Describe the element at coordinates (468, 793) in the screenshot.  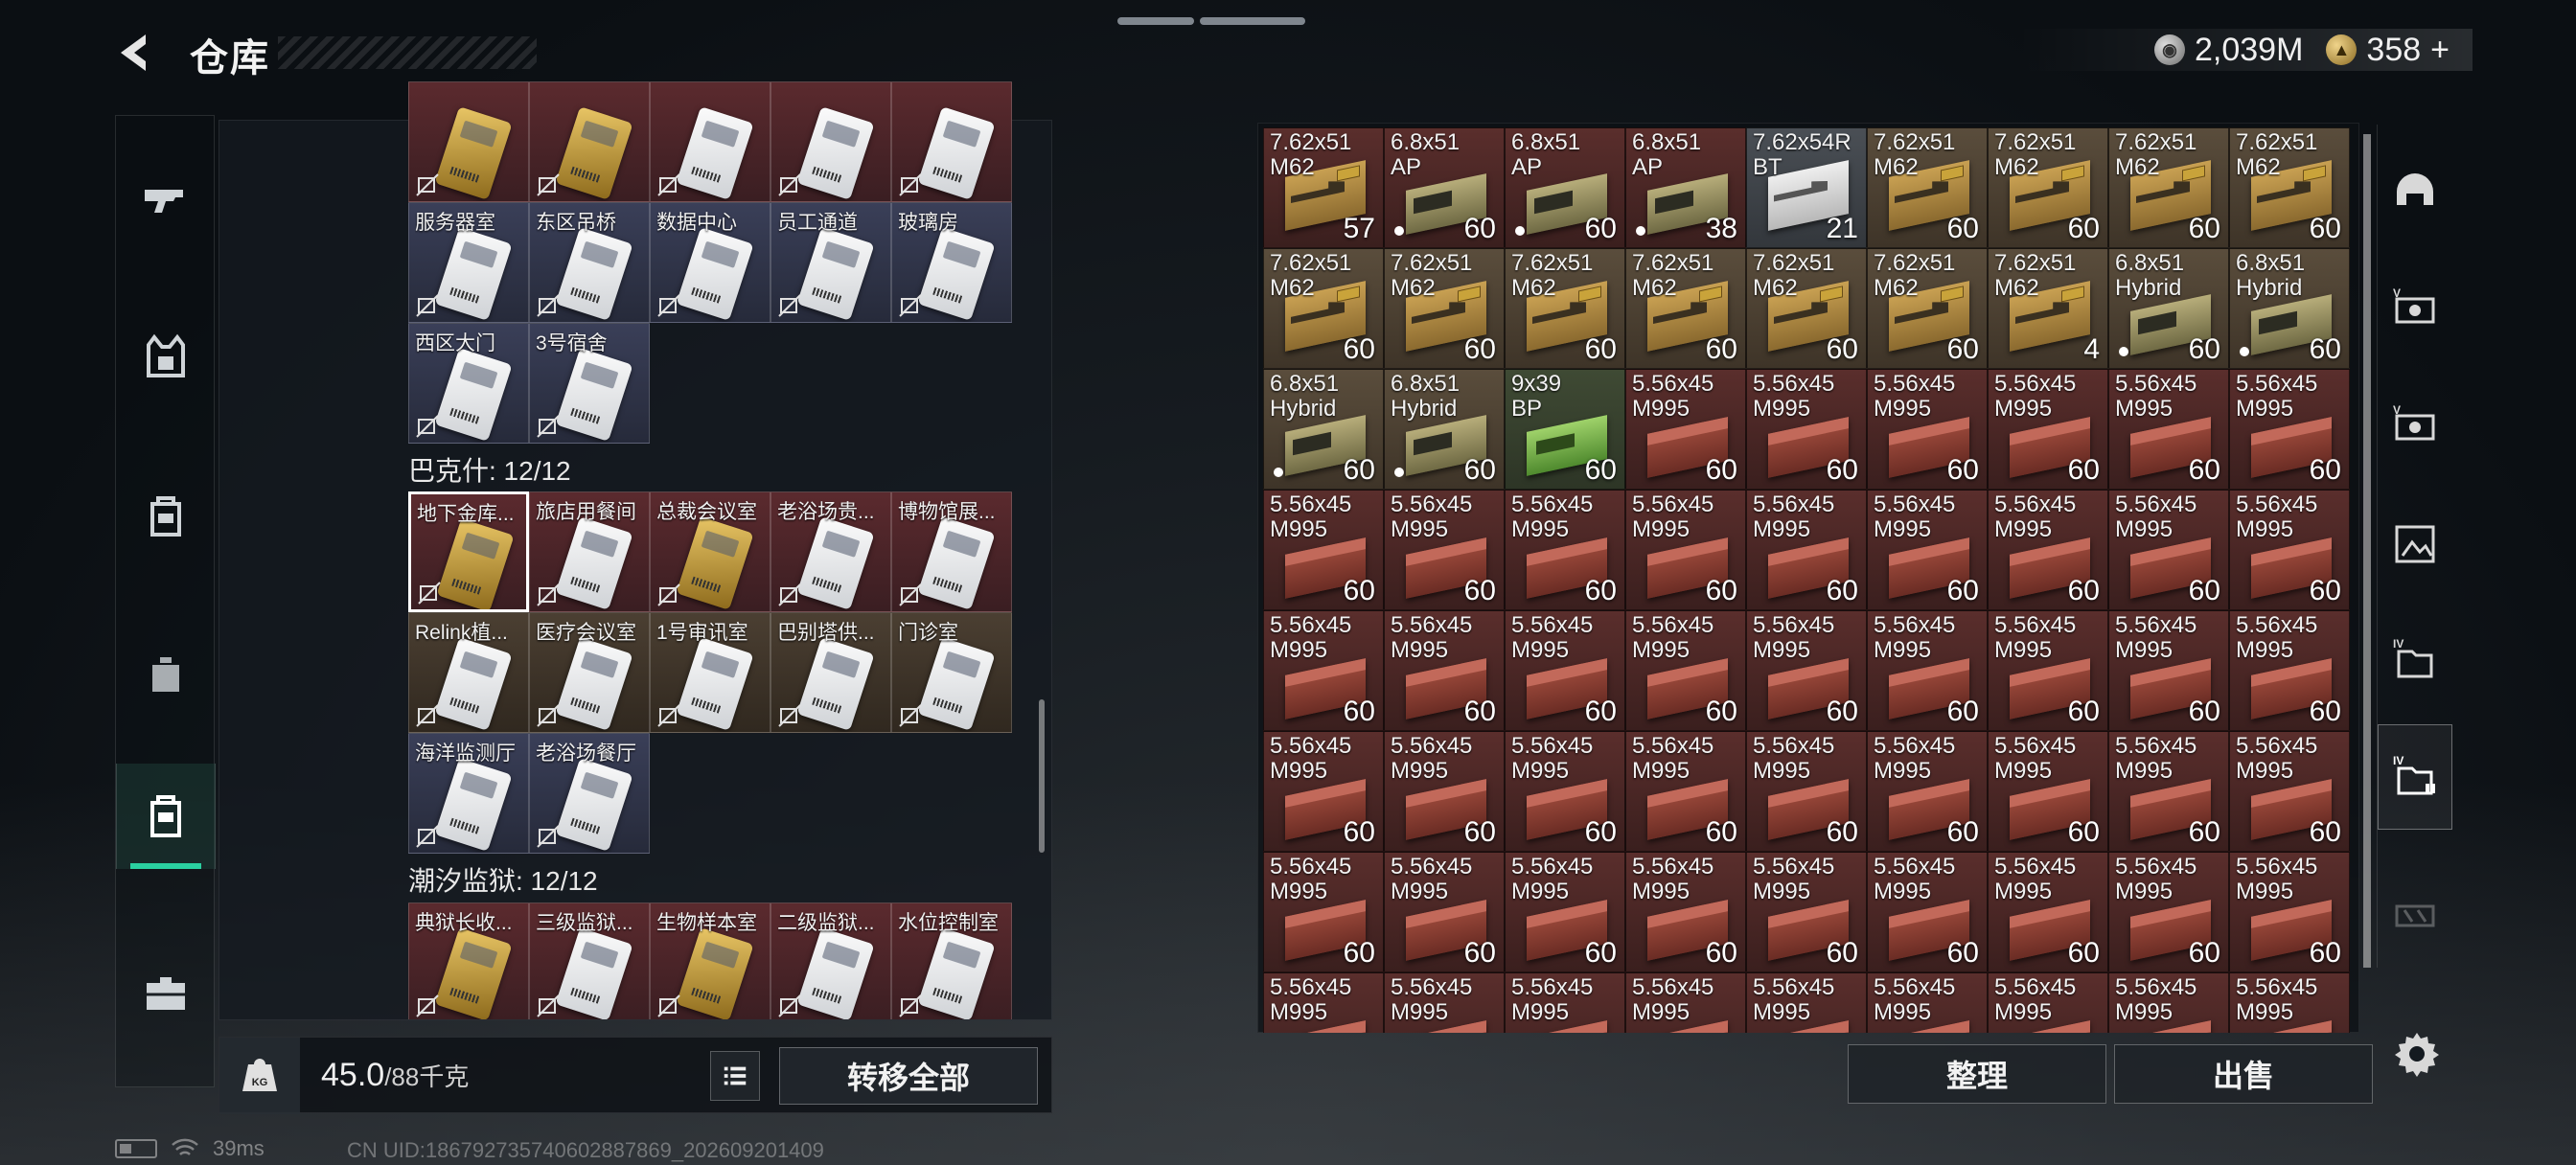
I see `keycard-slot: 海洋监测厅` at that location.